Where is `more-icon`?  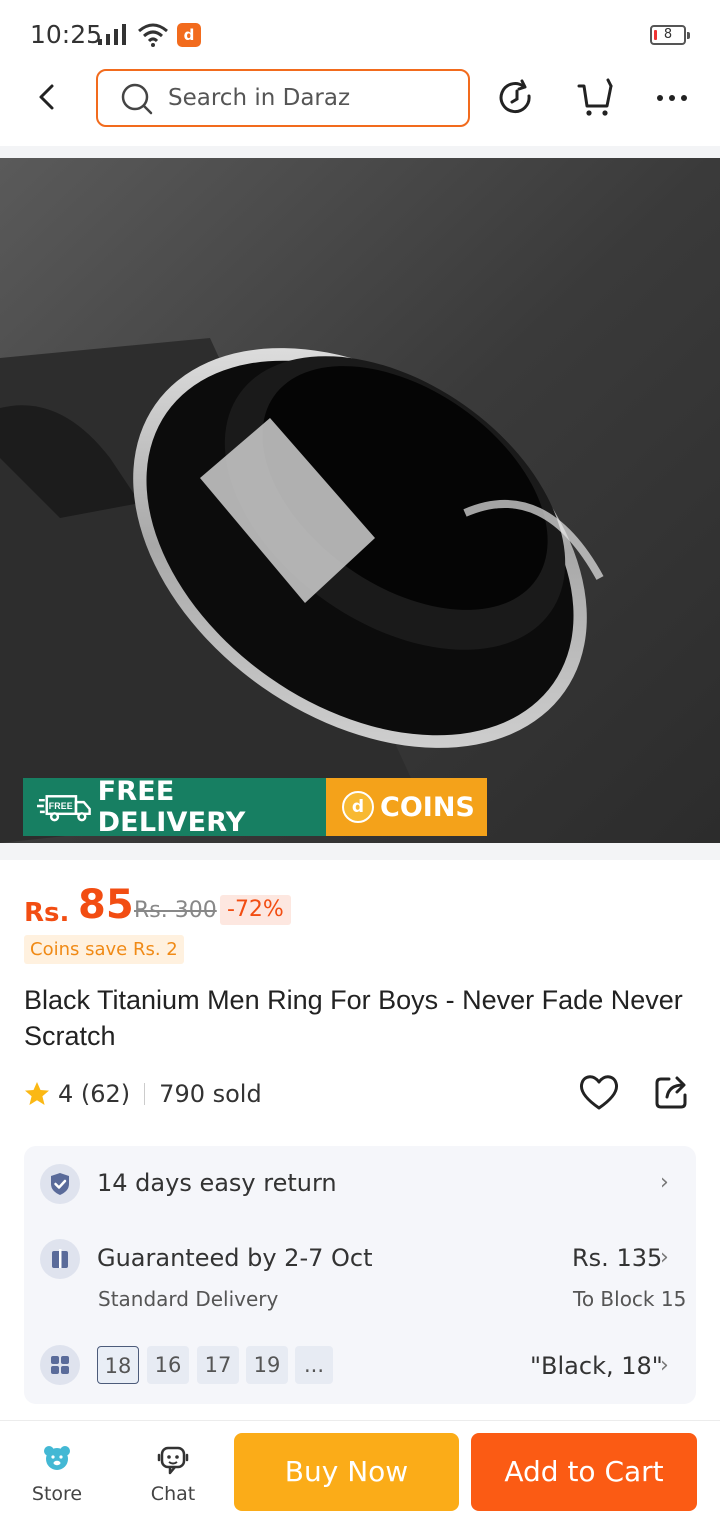 more-icon is located at coordinates (672, 98).